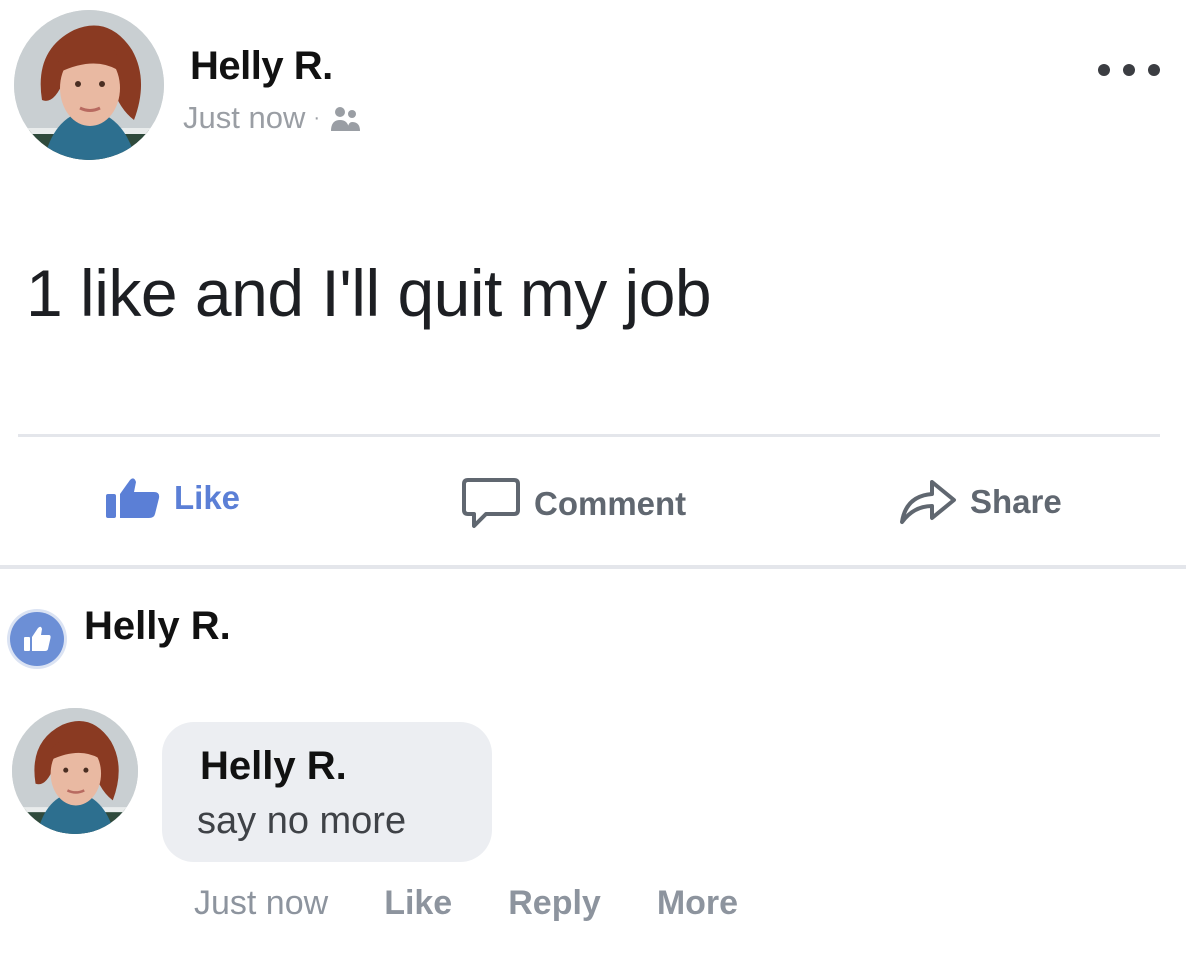 The image size is (1200, 958). I want to click on more-horizontal-icon, so click(1129, 70).